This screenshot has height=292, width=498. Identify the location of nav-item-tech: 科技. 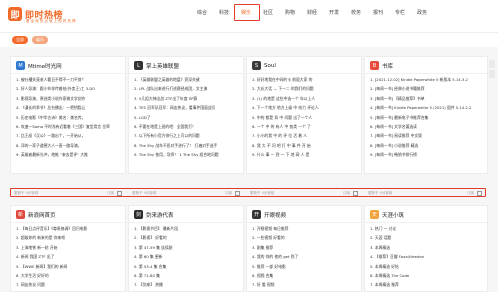
(224, 12).